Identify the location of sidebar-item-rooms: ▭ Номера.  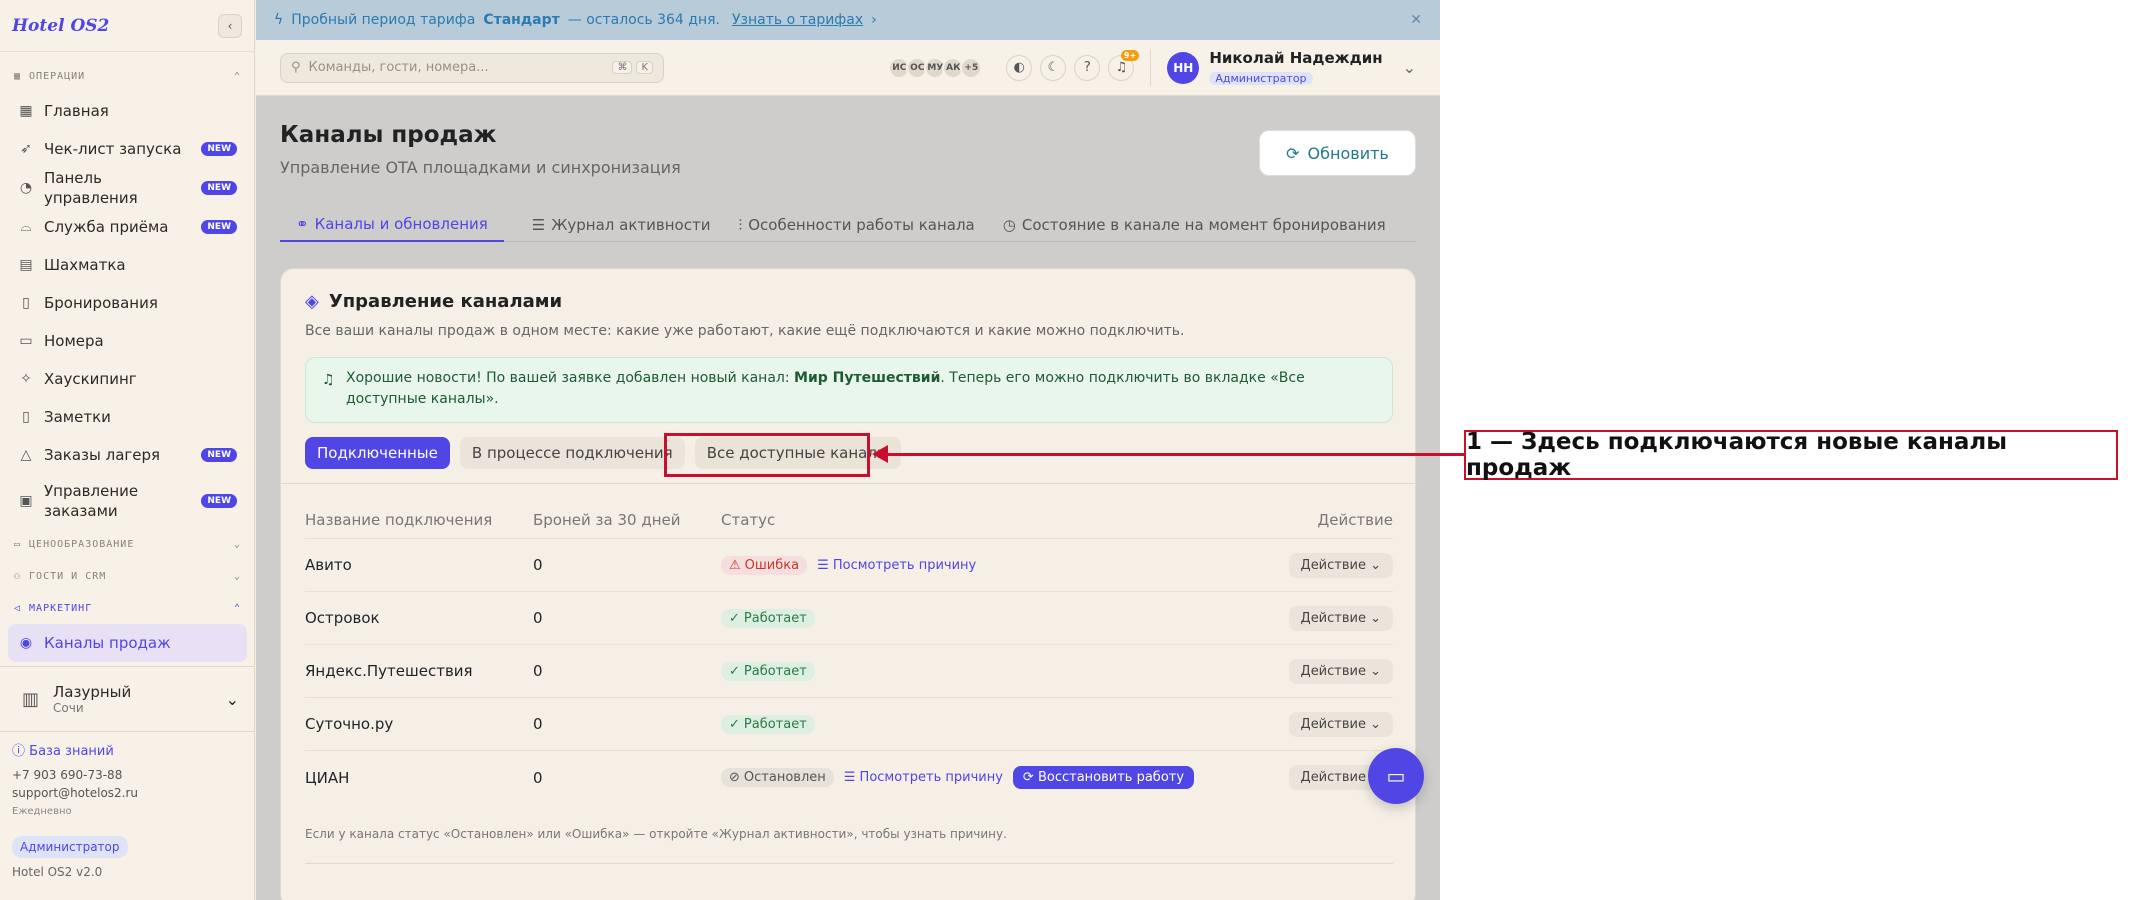
(127, 341).